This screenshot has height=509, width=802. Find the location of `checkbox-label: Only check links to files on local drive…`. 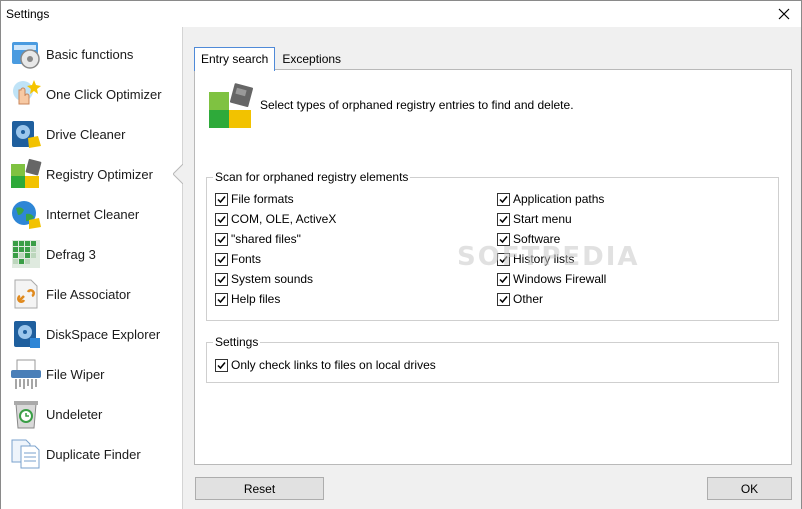

checkbox-label: Only check links to files on local drive… is located at coordinates (333, 365).